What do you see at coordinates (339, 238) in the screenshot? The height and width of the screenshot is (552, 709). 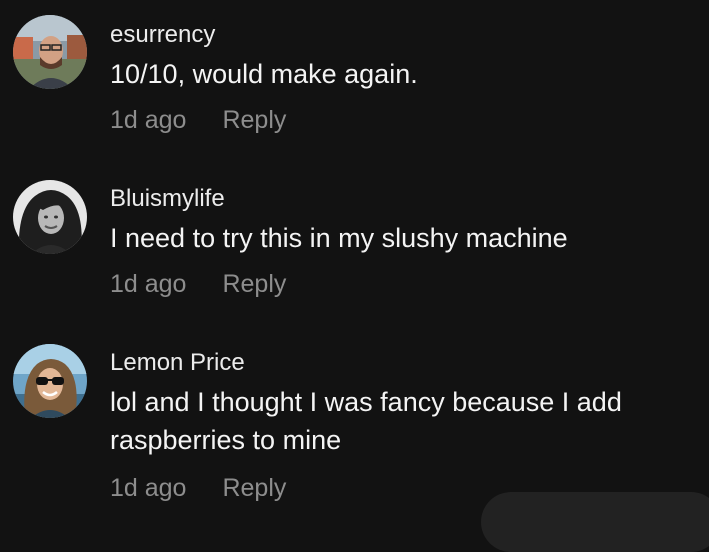 I see `comment-text: I need to try this in my slushy machine` at bounding box center [339, 238].